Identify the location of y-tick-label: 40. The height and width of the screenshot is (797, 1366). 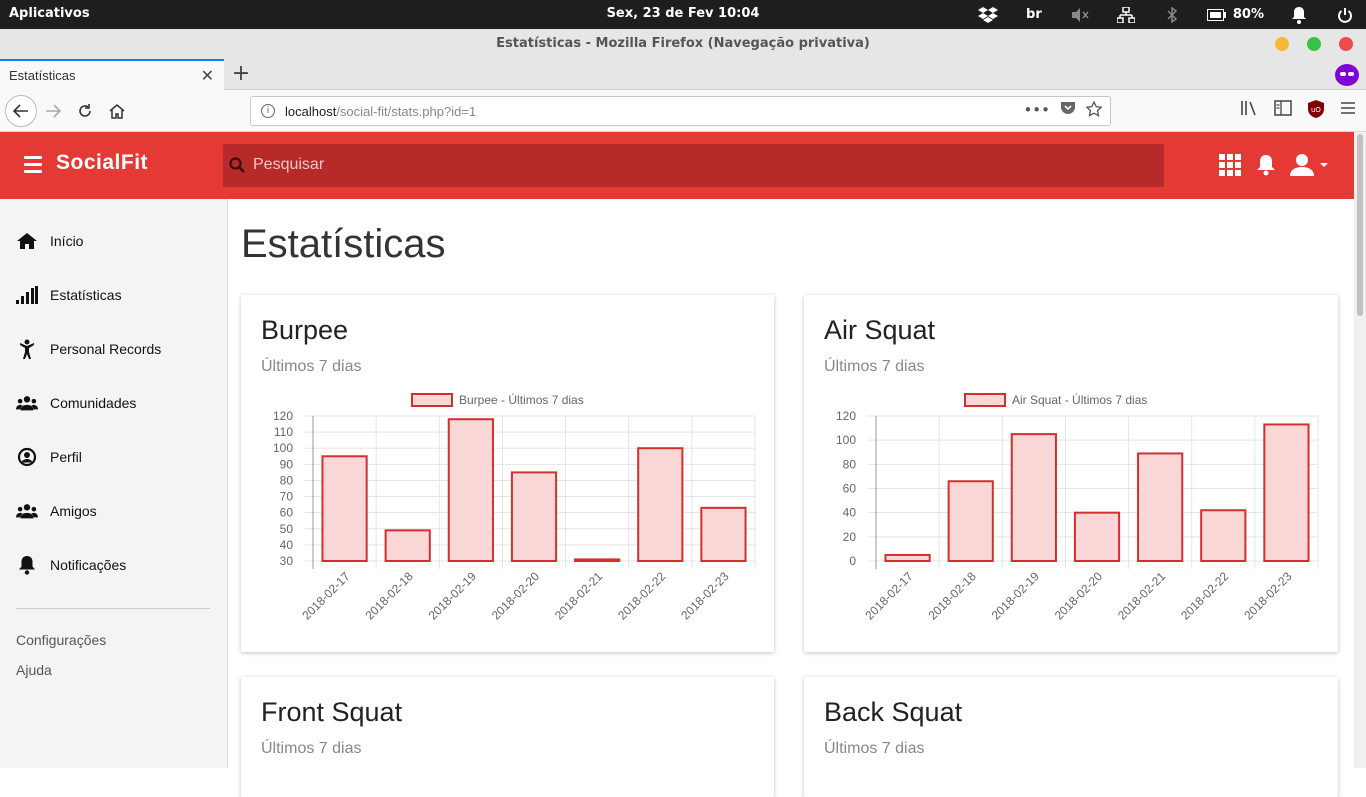
(850, 513).